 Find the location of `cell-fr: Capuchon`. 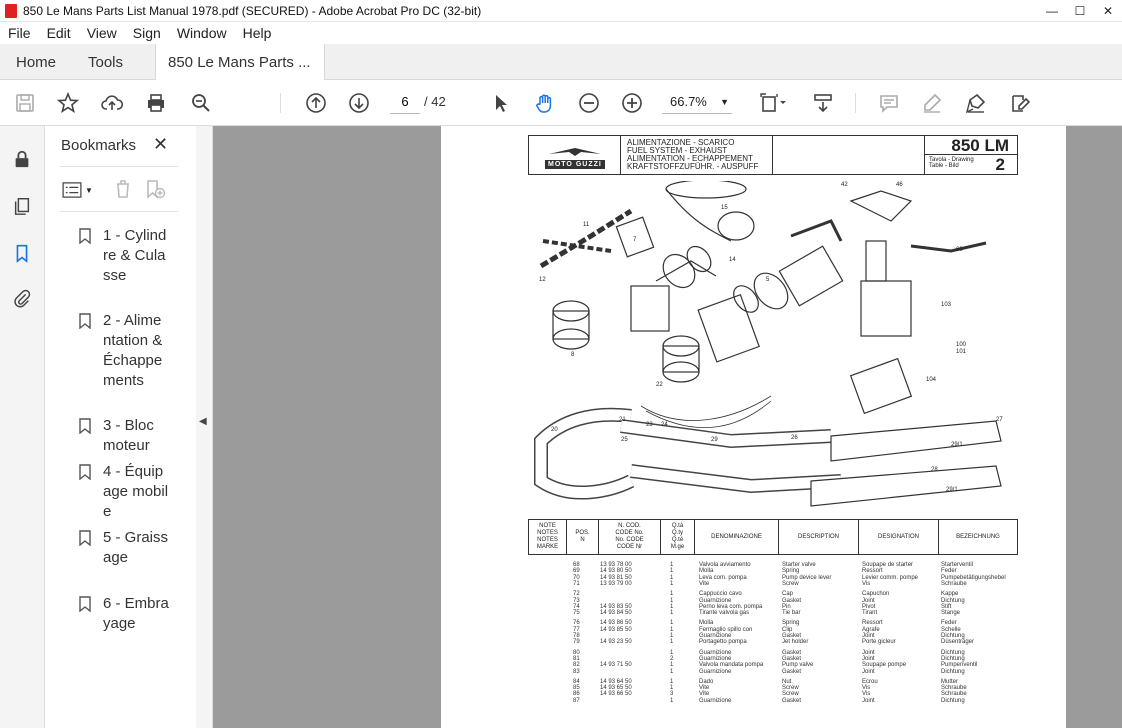

cell-fr: Capuchon is located at coordinates (876, 594).